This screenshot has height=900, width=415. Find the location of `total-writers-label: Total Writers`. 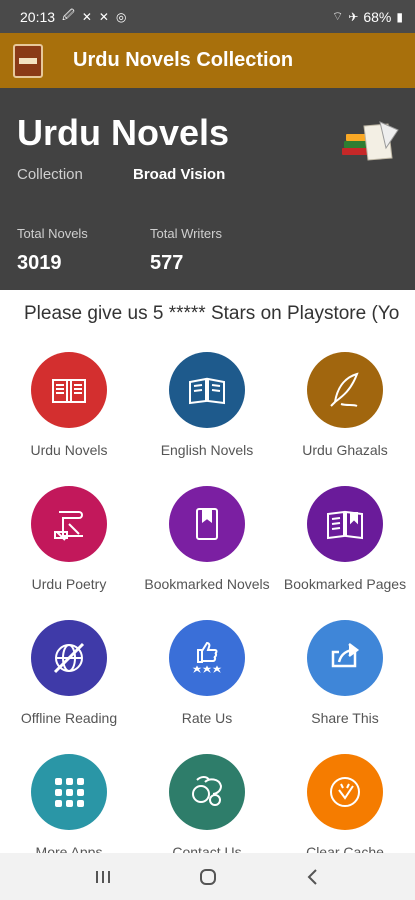

total-writers-label: Total Writers is located at coordinates (186, 233).